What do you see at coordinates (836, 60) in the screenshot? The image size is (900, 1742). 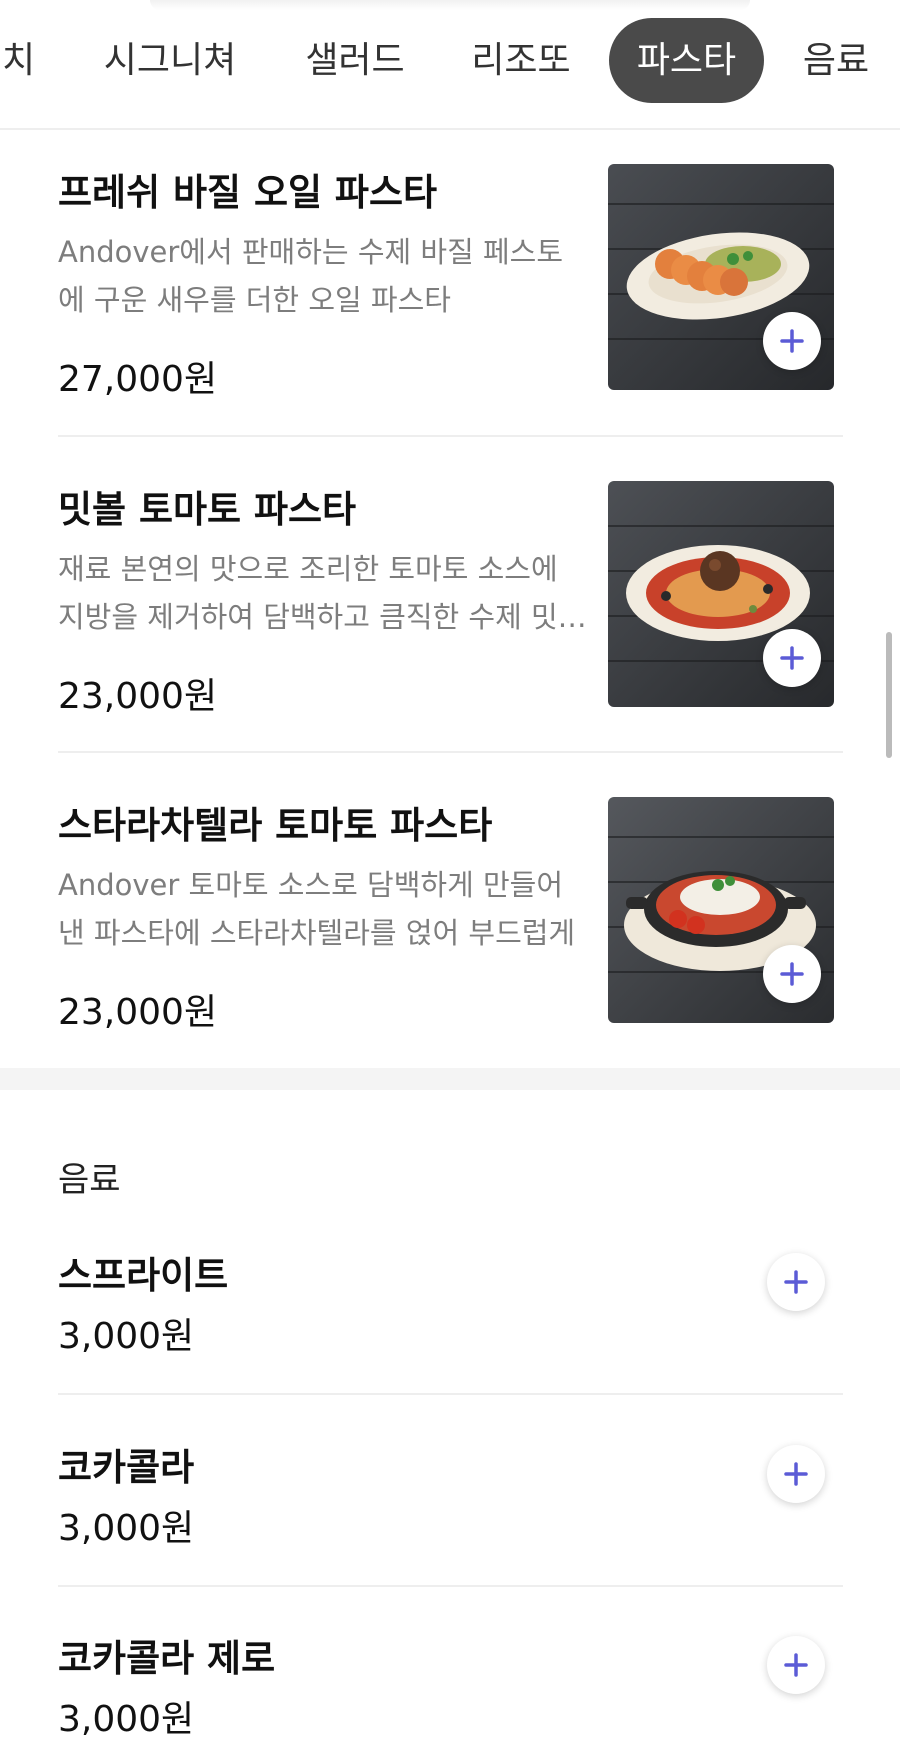 I see `tab-drinks: 음료` at bounding box center [836, 60].